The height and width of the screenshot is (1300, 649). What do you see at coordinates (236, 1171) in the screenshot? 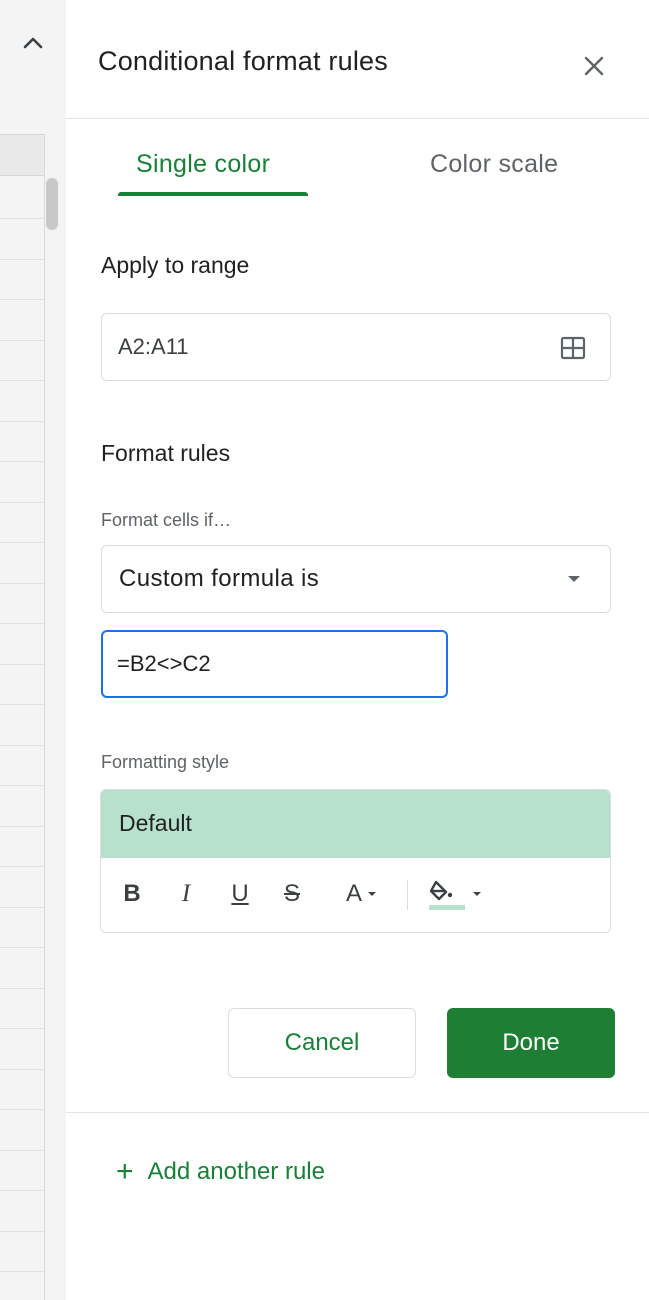
I see `add-another-rule-label: Add another rule` at bounding box center [236, 1171].